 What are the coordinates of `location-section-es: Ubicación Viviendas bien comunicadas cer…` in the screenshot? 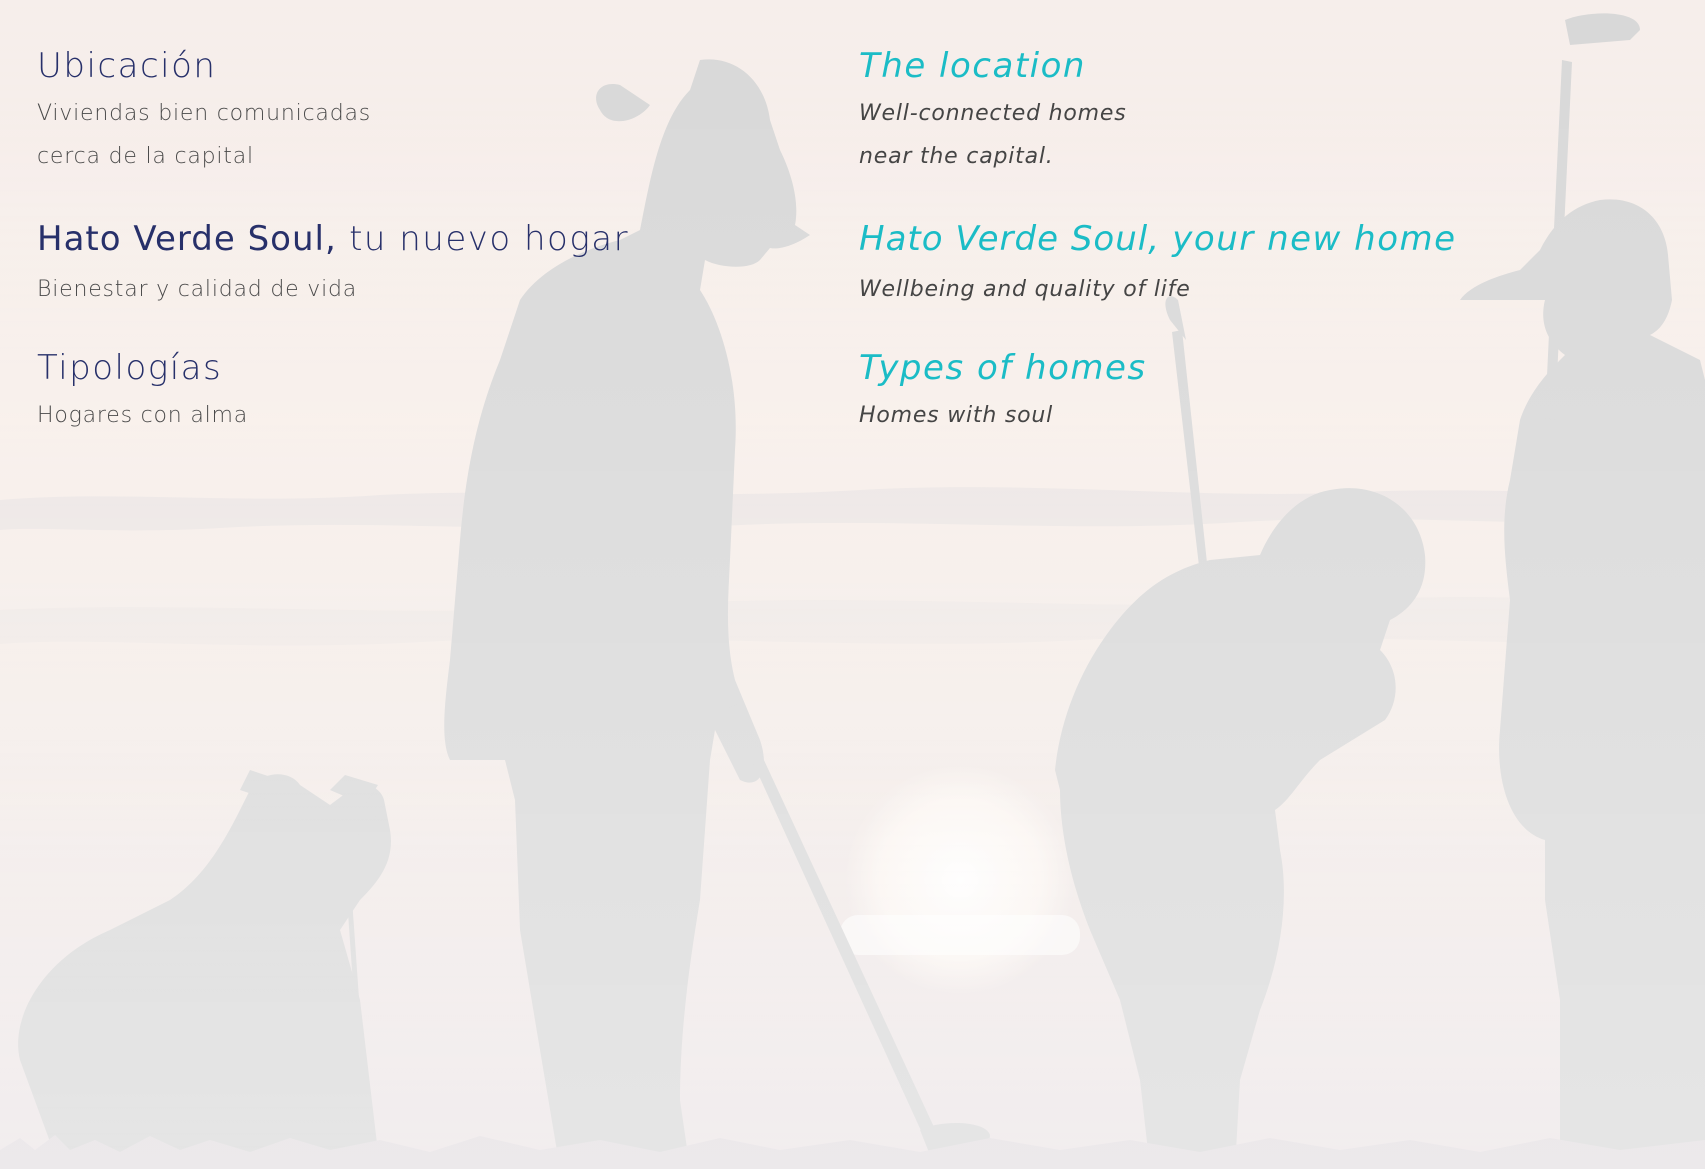 It's located at (397, 109).